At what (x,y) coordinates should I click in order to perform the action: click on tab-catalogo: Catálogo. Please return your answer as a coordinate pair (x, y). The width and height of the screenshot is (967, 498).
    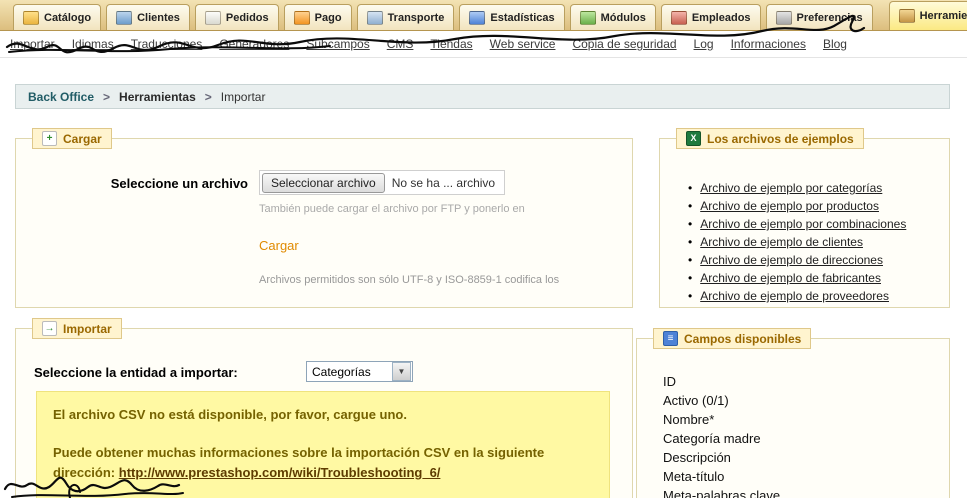
    Looking at the image, I should click on (57, 17).